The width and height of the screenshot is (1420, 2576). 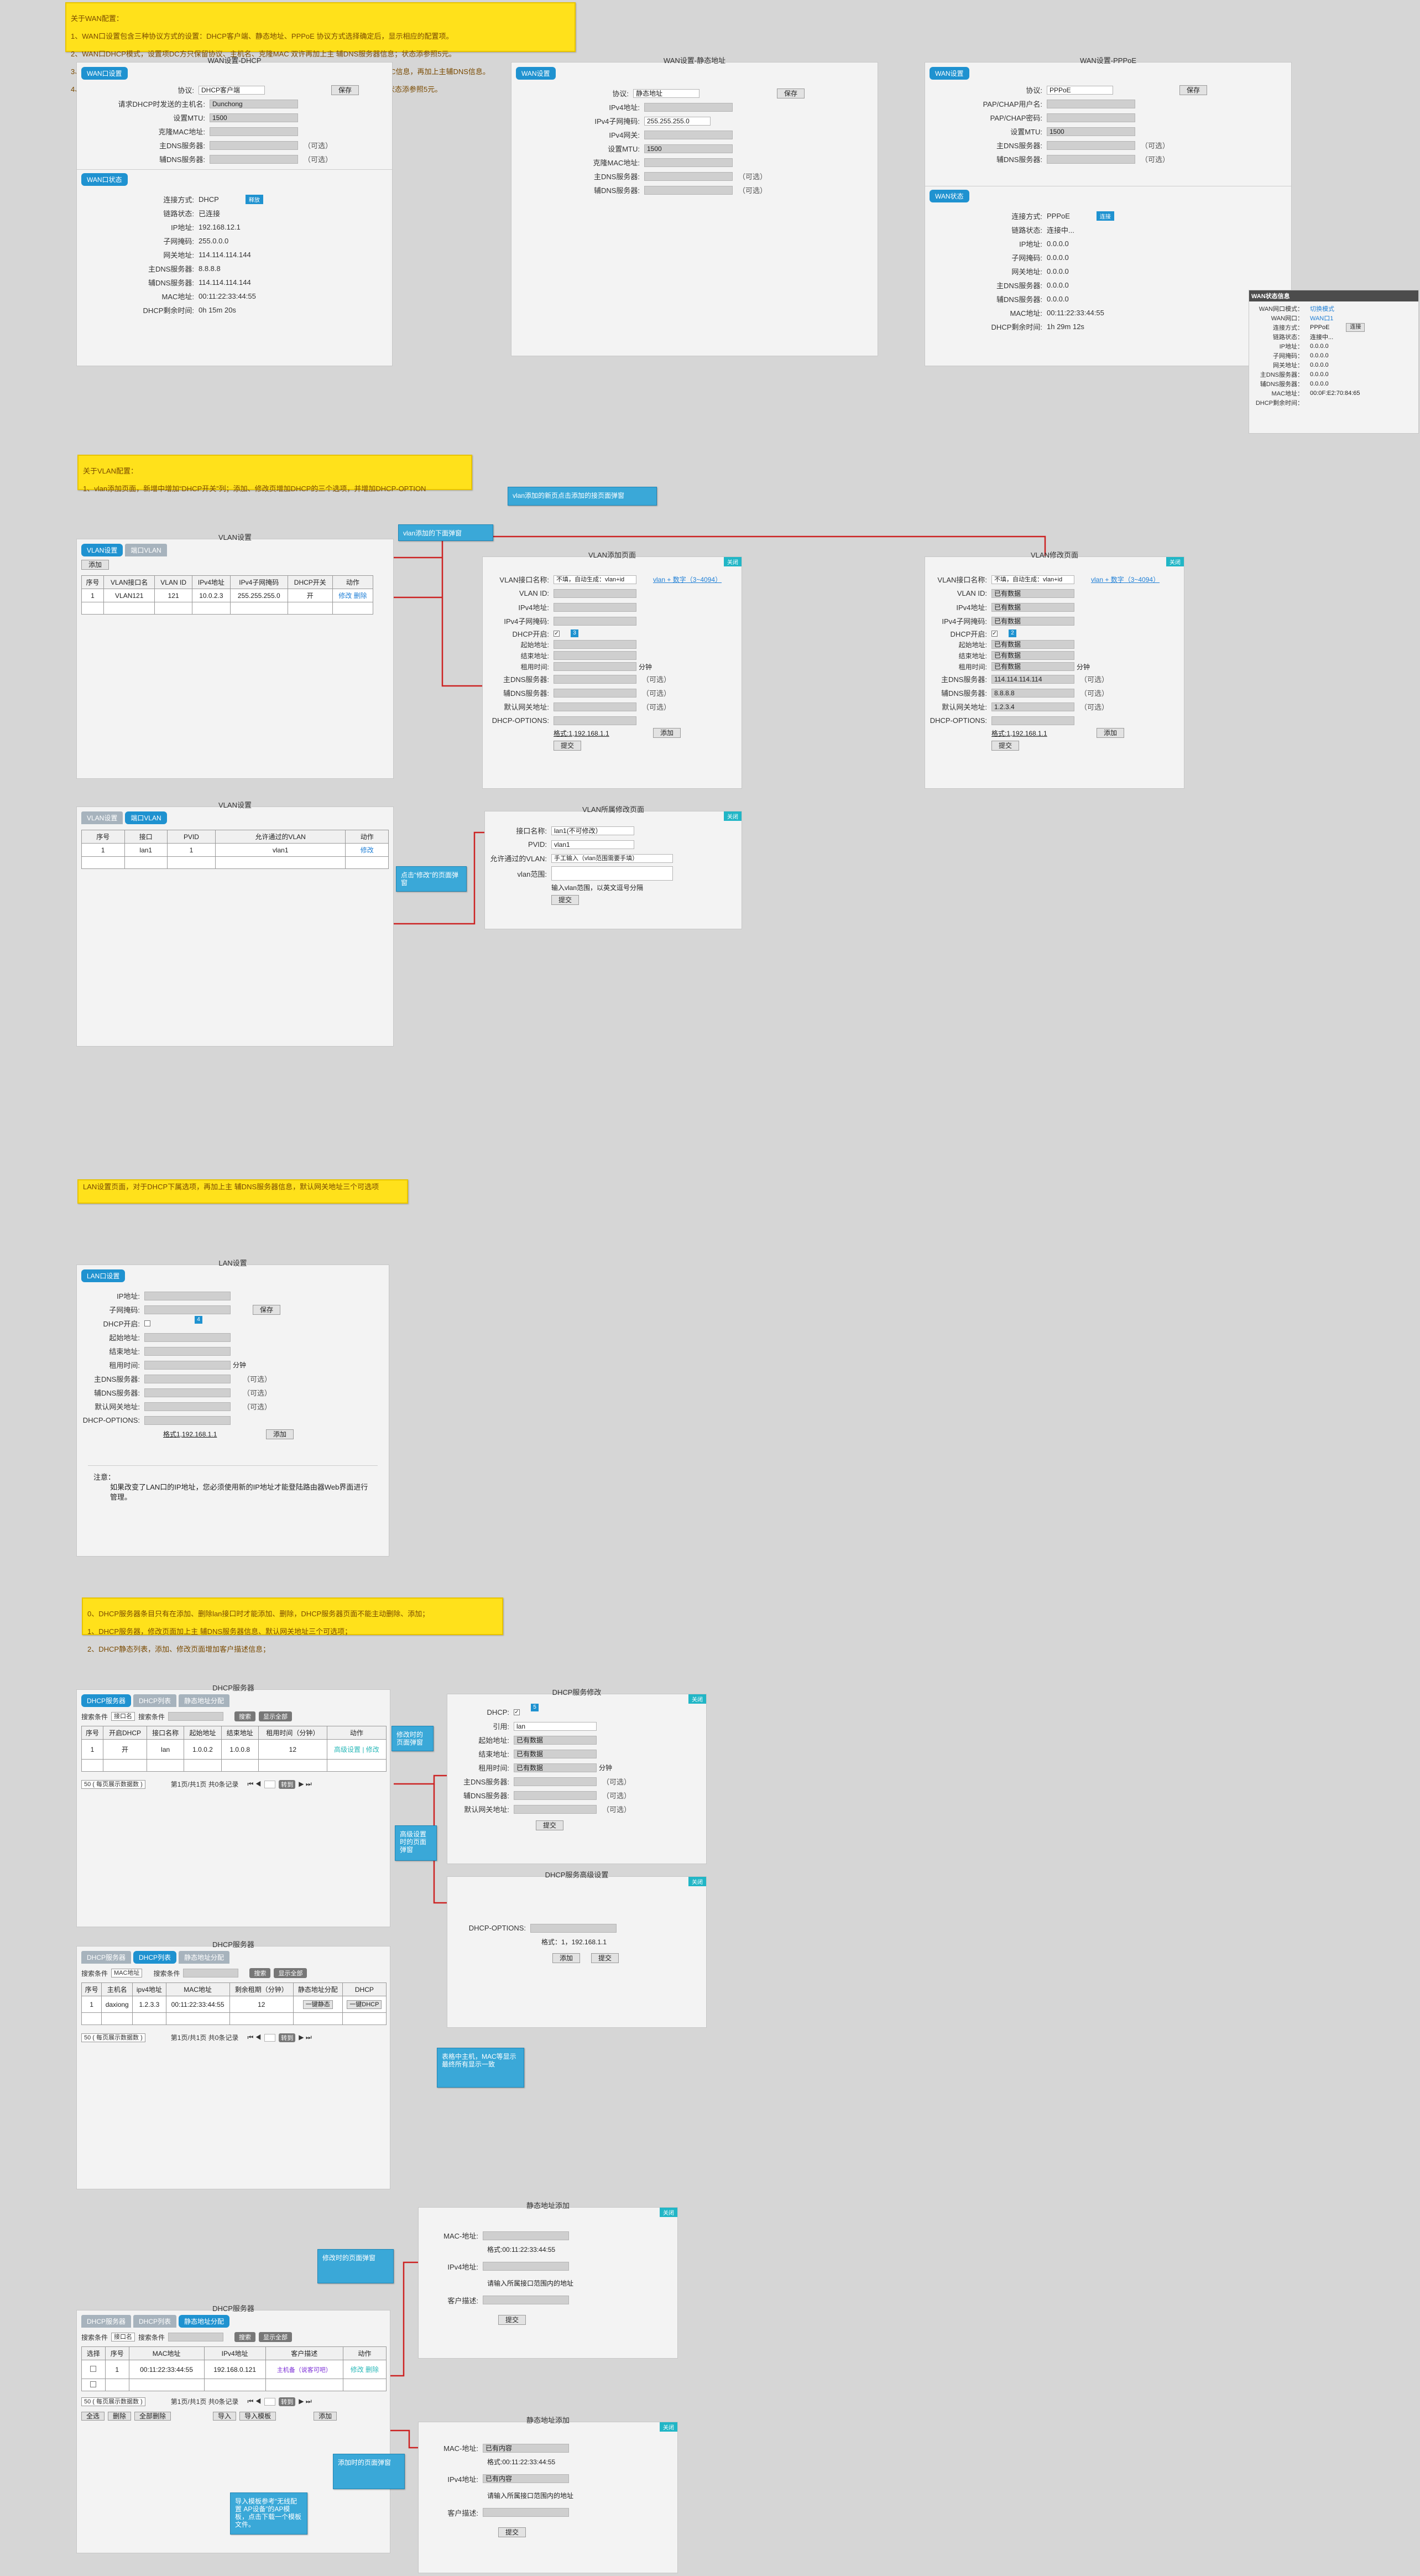 I want to click on gateway-input, so click(x=689, y=134).